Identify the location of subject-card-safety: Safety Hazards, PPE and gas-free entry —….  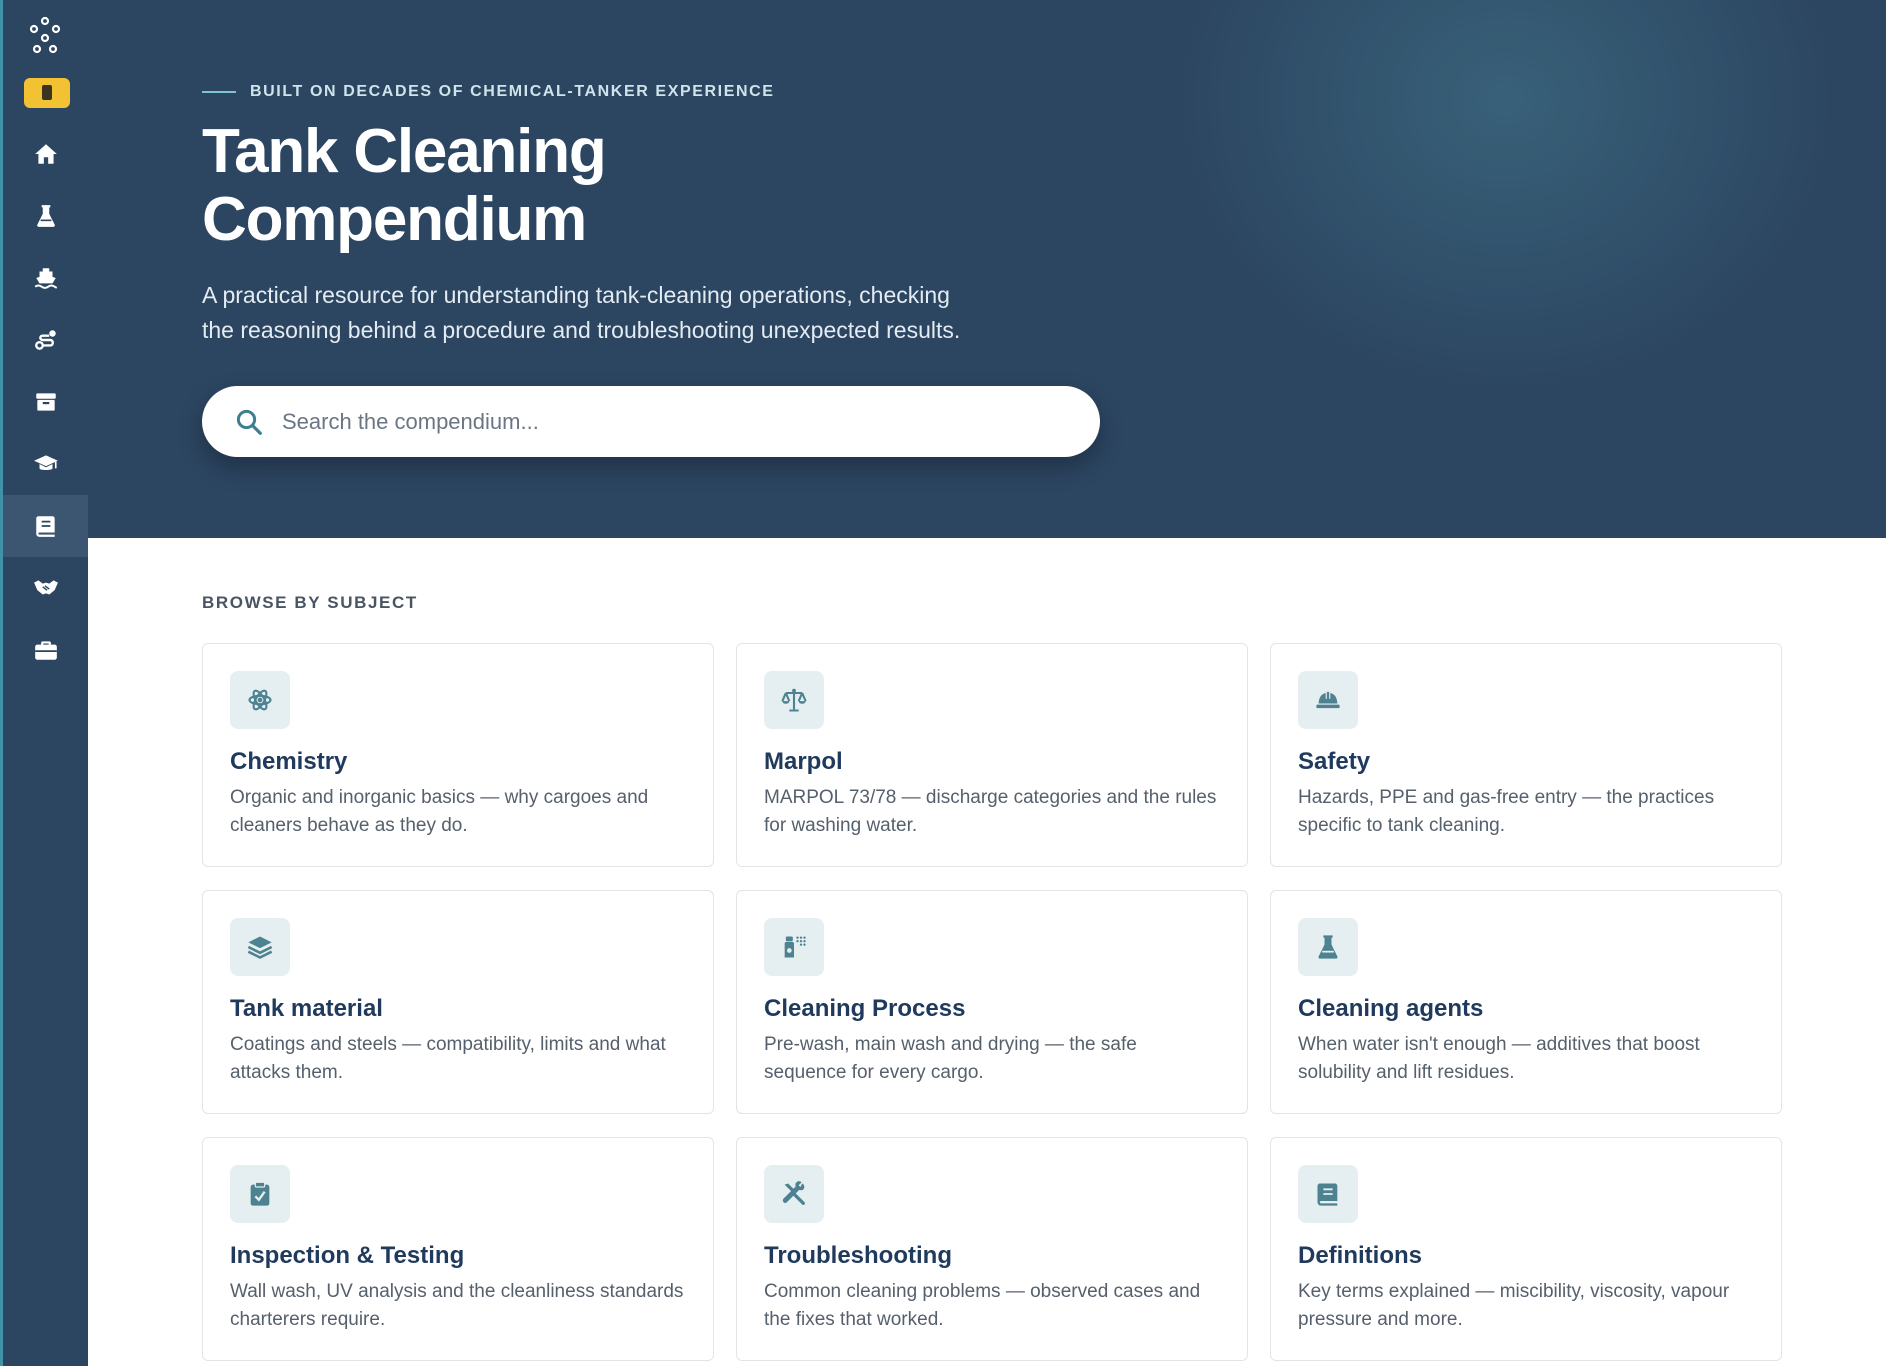
(1526, 755).